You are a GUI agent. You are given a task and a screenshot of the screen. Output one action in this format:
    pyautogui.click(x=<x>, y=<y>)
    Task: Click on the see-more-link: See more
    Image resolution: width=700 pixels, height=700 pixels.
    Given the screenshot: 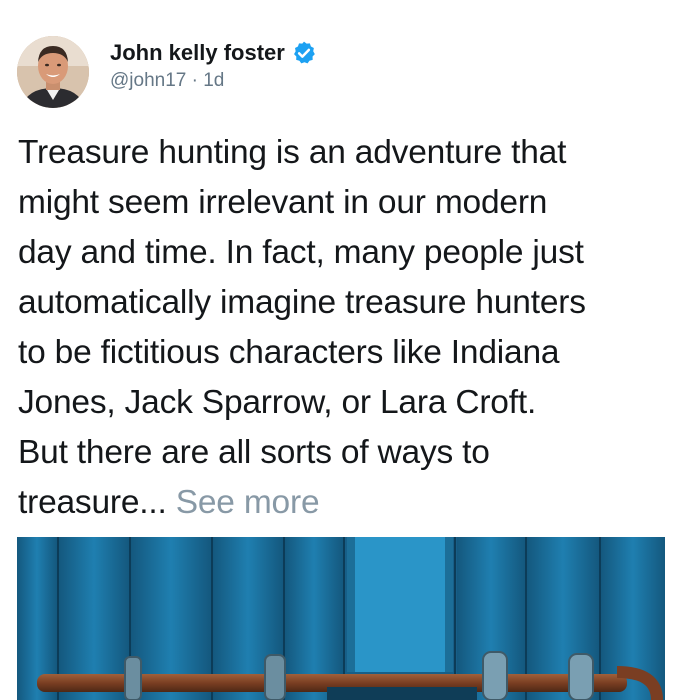 What is the action you would take?
    pyautogui.click(x=248, y=502)
    